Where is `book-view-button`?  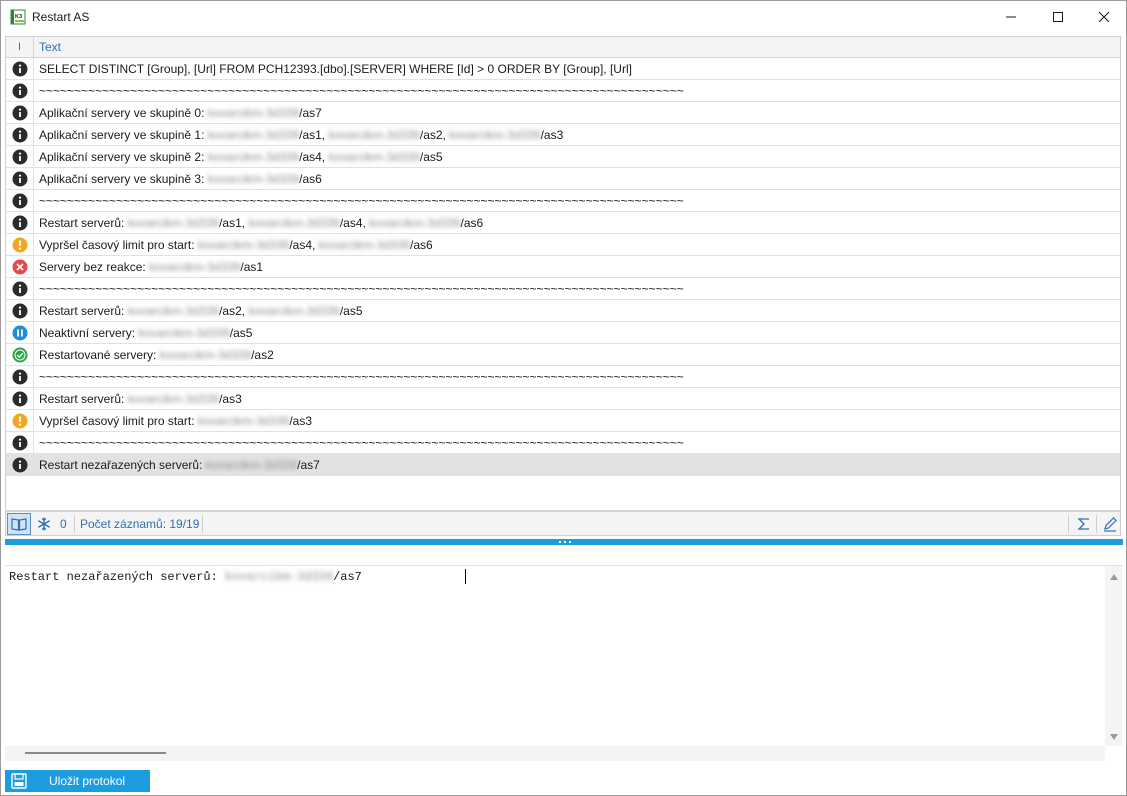
book-view-button is located at coordinates (19, 524).